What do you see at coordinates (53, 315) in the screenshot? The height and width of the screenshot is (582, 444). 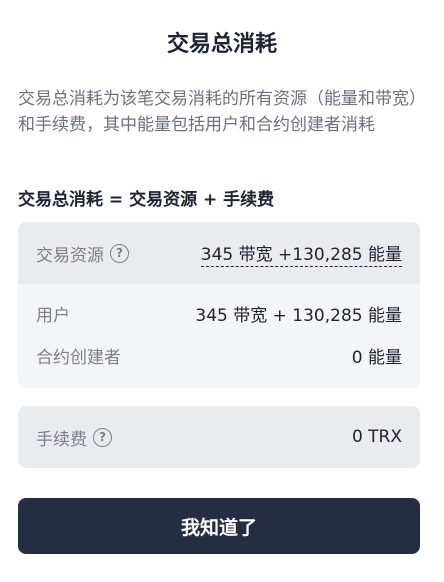 I see `resource-row-label: 用户` at bounding box center [53, 315].